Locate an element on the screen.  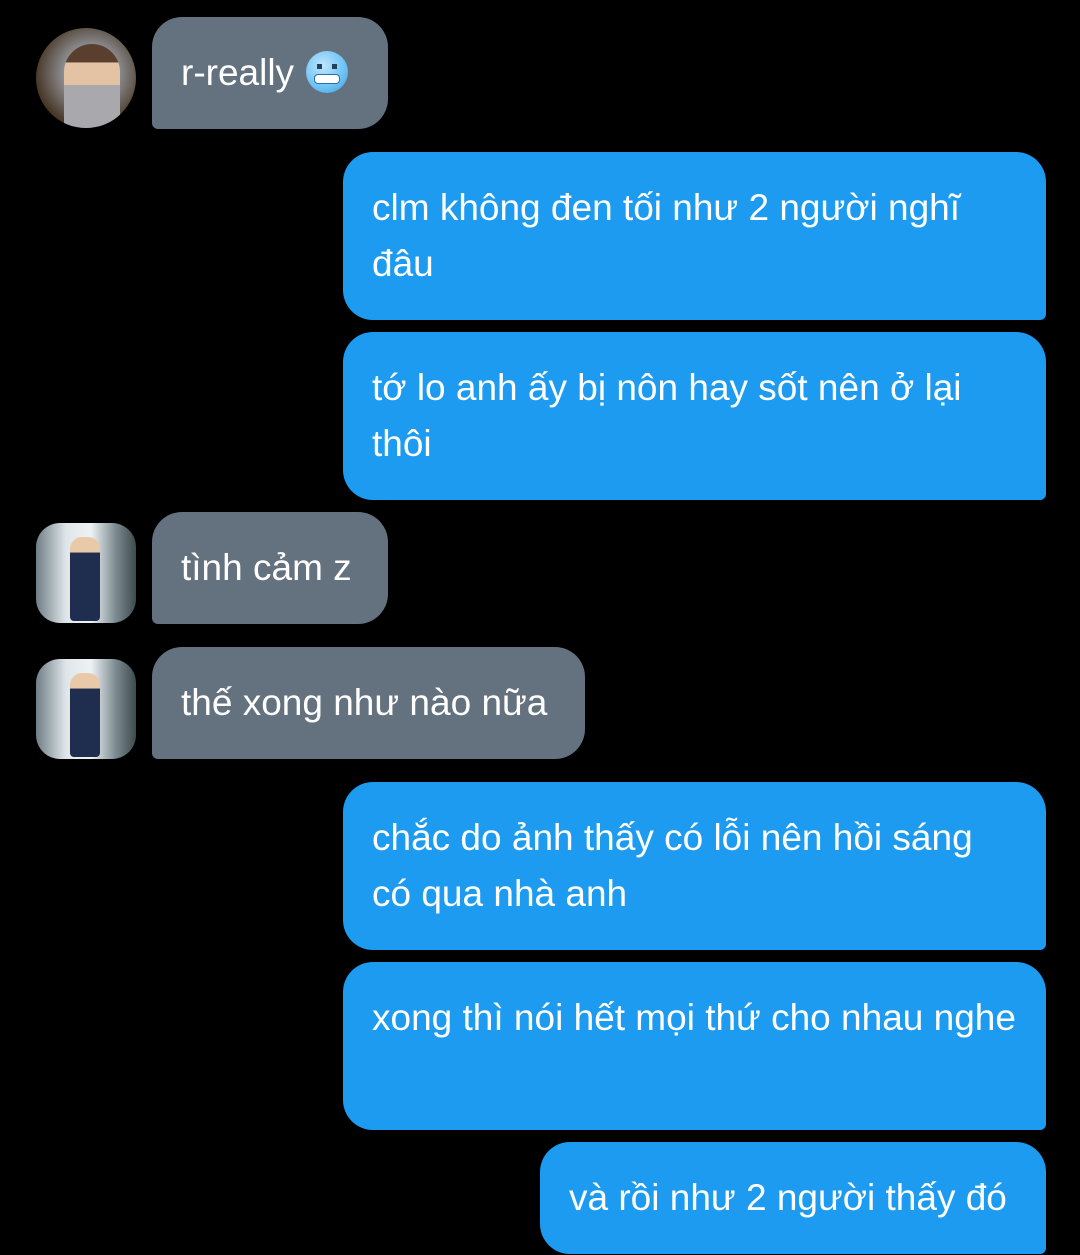
cold-face-emoji-icon is located at coordinates (327, 72).